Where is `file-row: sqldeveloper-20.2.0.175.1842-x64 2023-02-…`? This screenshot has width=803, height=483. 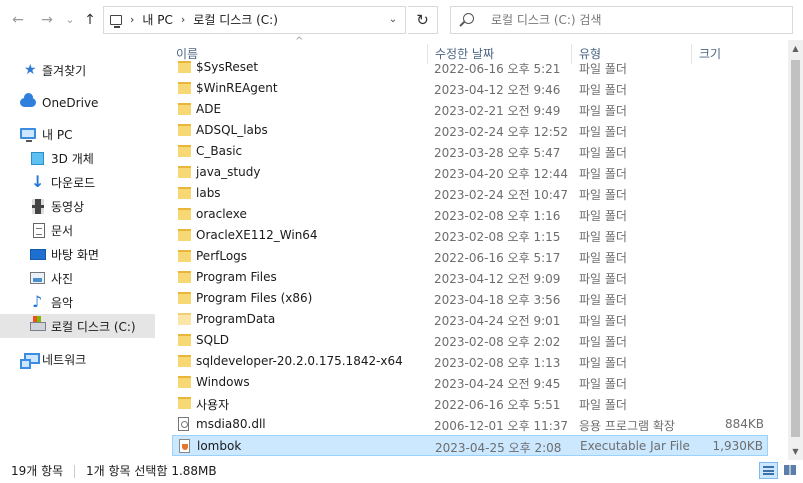 file-row: sqldeveloper-20.2.0.175.1842-x64 2023-02-… is located at coordinates (470, 361).